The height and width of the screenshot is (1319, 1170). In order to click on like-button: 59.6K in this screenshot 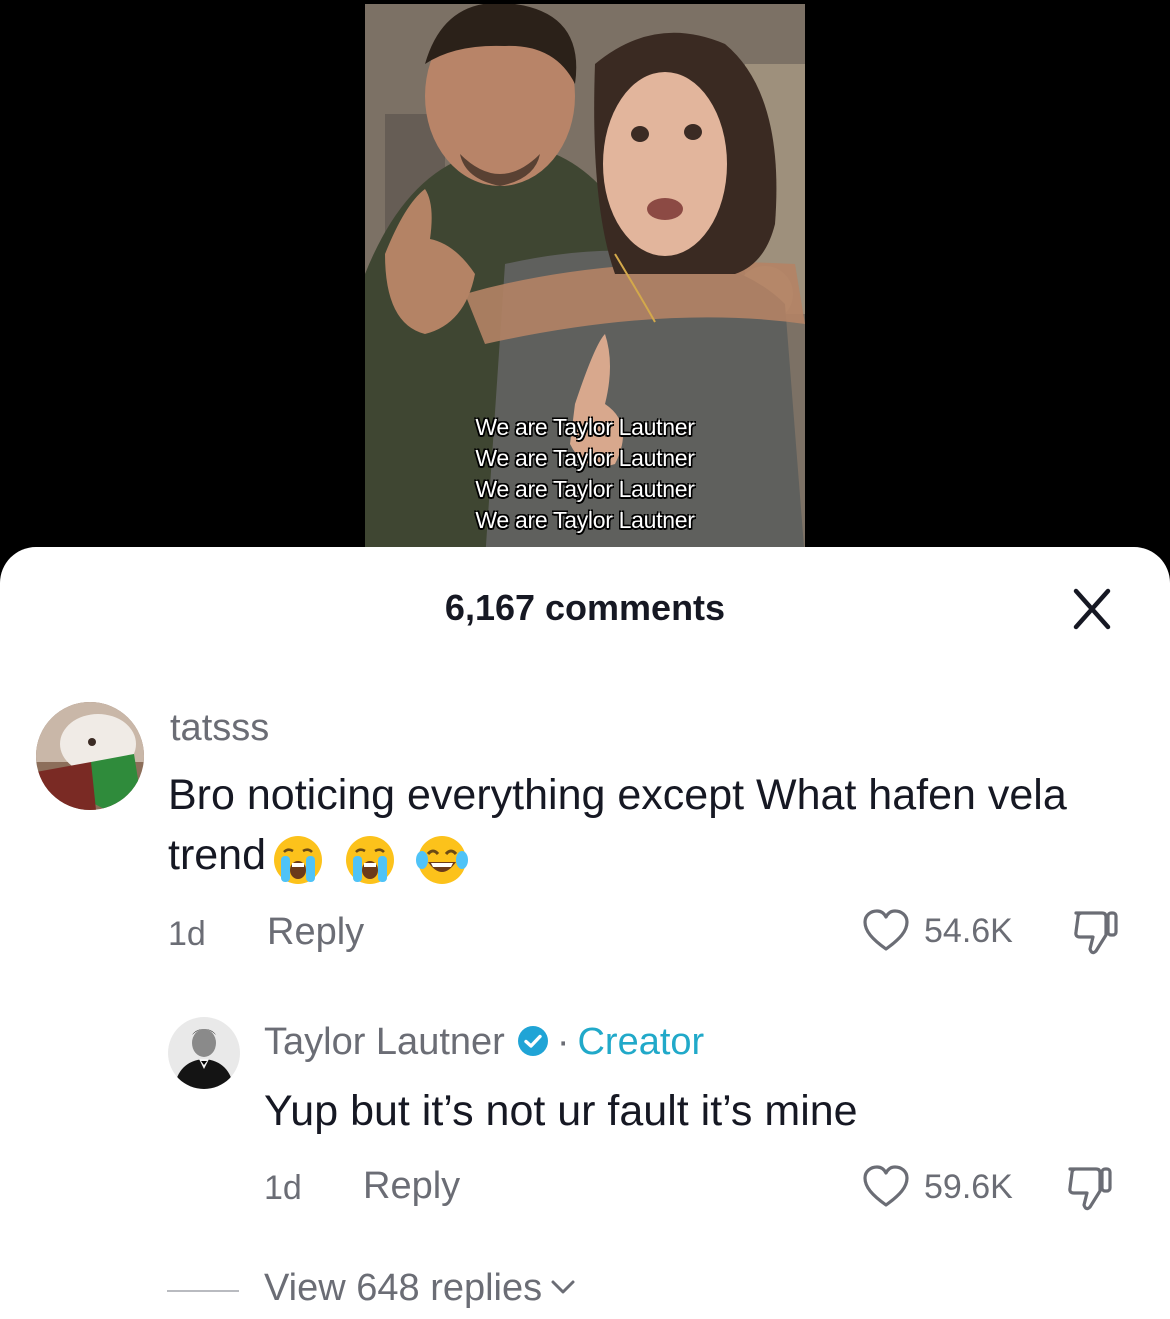, I will do `click(937, 1187)`.